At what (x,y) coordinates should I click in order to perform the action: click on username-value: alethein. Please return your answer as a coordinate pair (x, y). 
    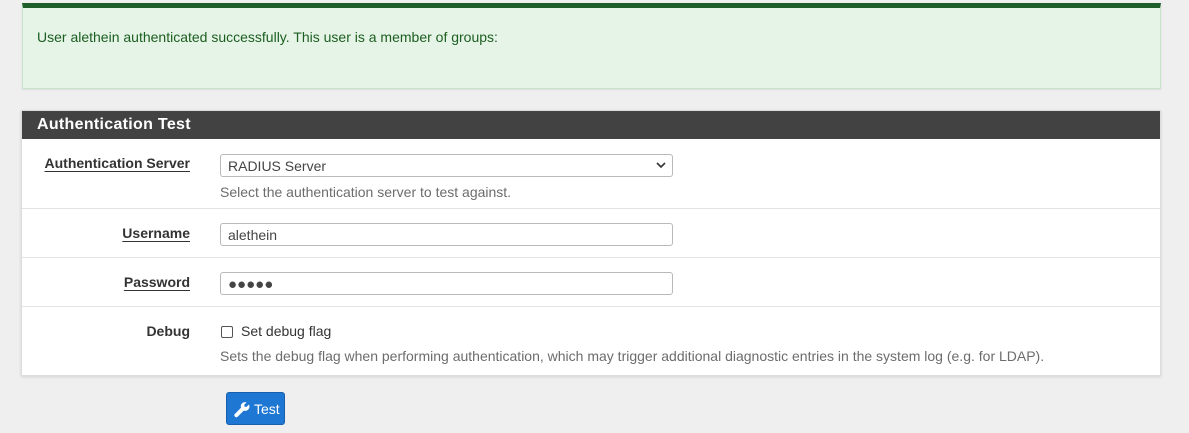
    Looking at the image, I should click on (253, 235).